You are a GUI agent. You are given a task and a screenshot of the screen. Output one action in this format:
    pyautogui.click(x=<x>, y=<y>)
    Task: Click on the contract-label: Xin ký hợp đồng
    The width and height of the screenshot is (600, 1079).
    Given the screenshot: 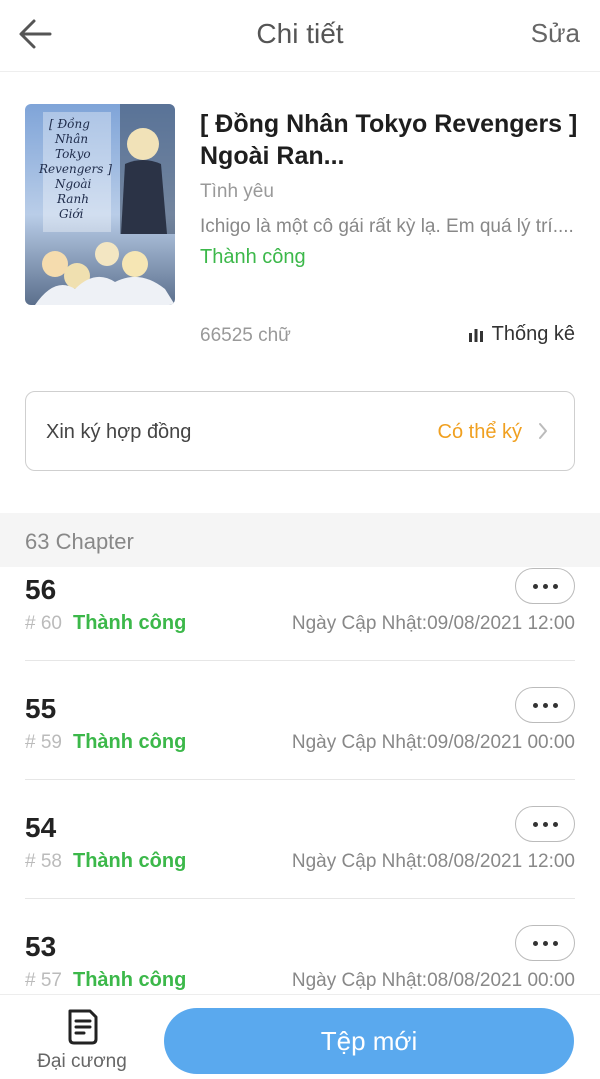 What is the action you would take?
    pyautogui.click(x=119, y=432)
    